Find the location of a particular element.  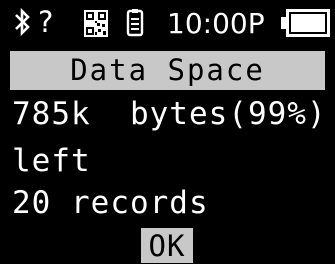

qr-code-icon is located at coordinates (96, 23).